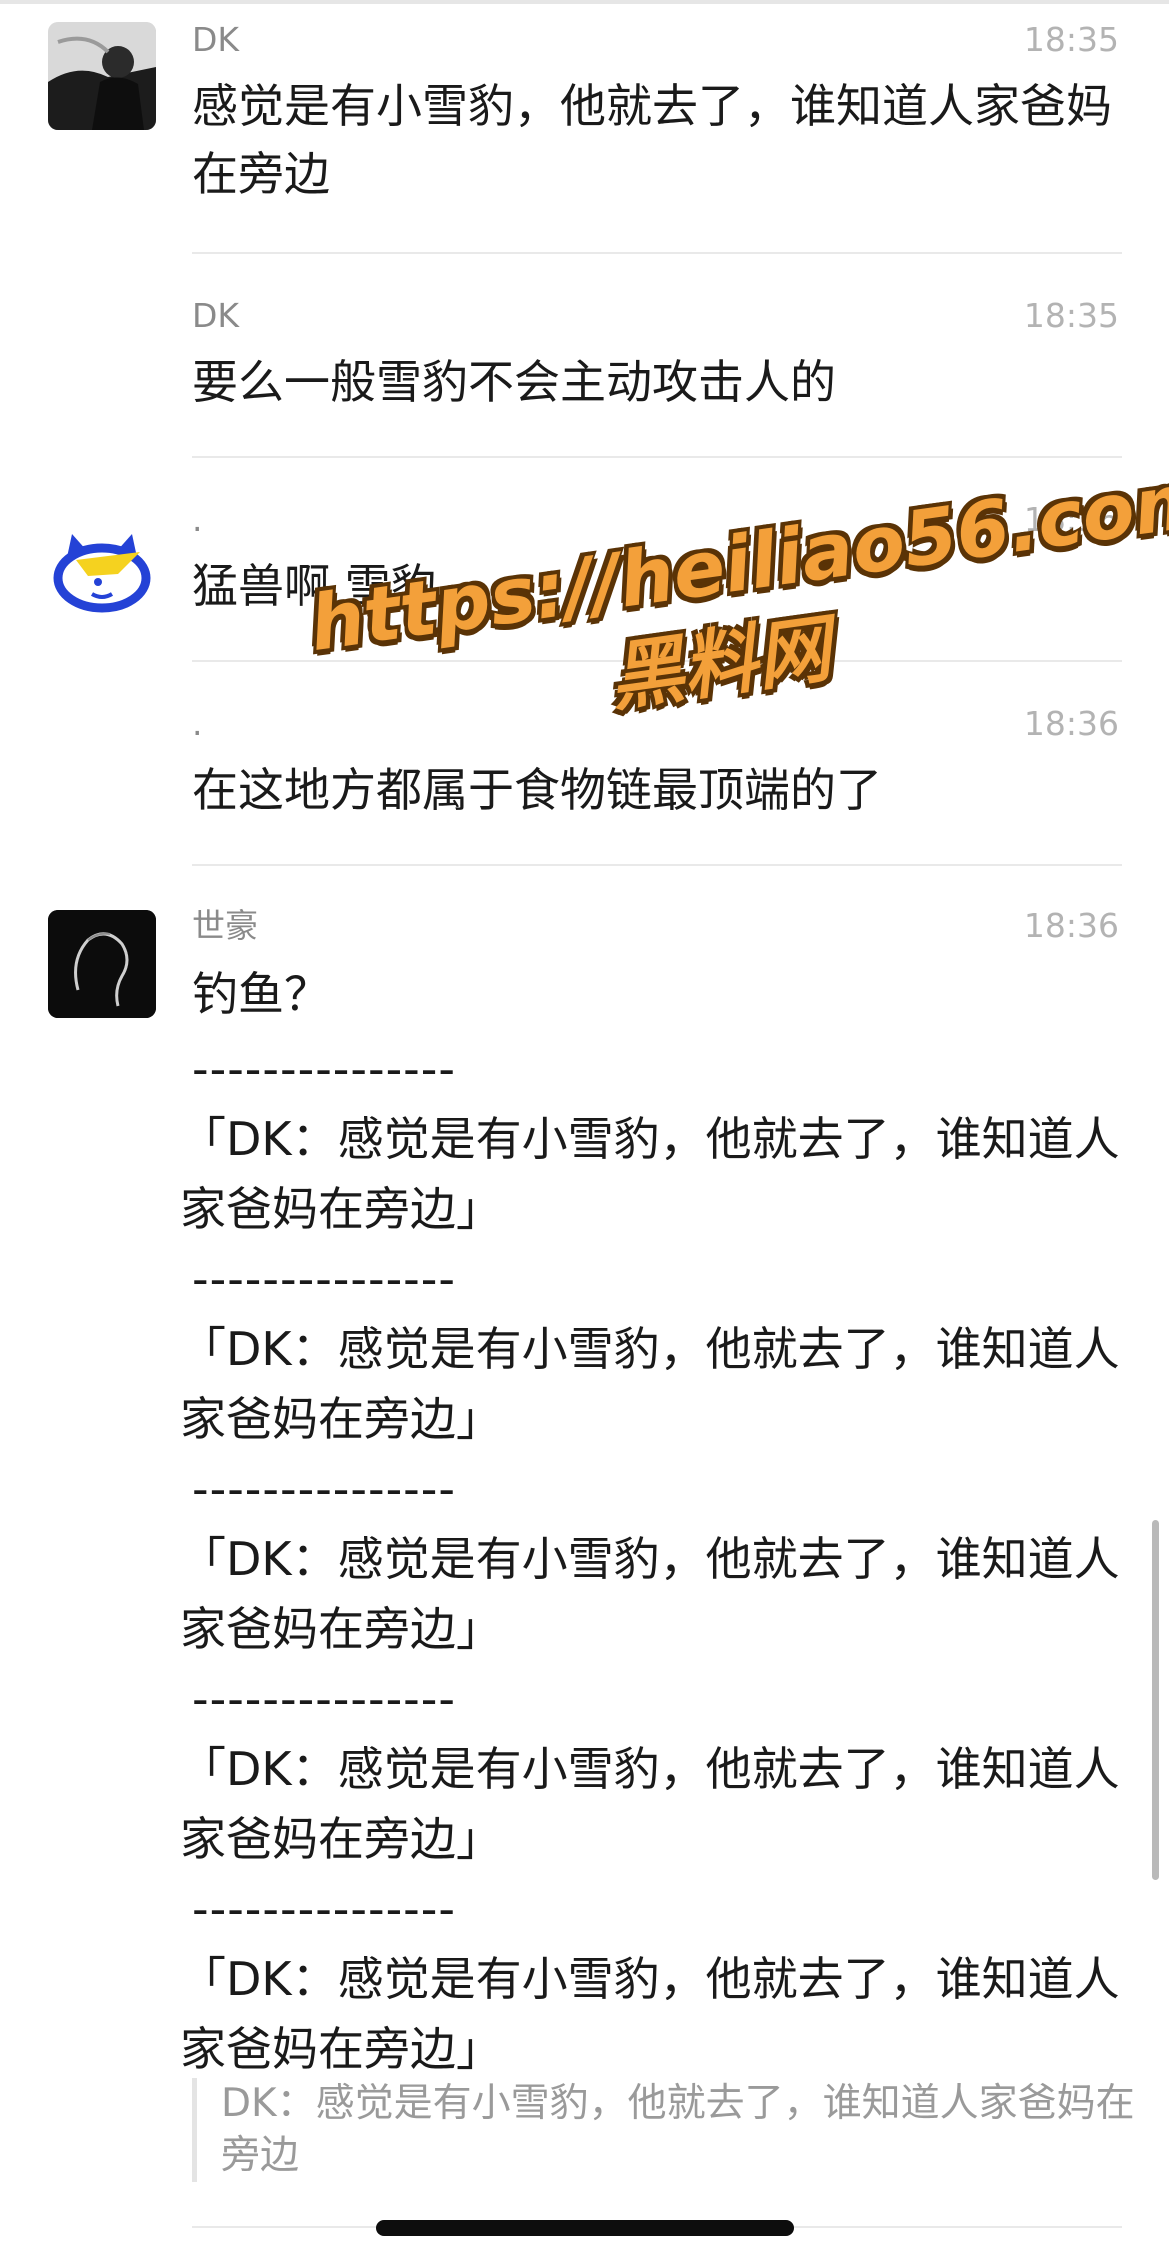 This screenshot has height=2252, width=1169. Describe the element at coordinates (584, 2) in the screenshot. I see `top-edge` at that location.